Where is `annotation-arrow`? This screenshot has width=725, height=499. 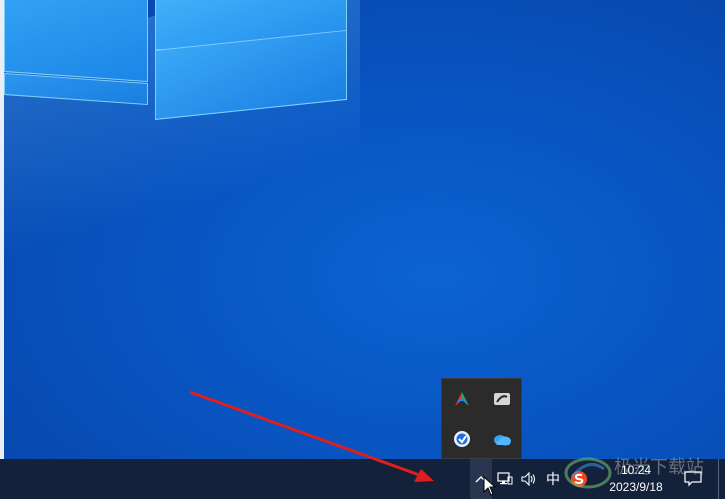 annotation-arrow is located at coordinates (311, 436).